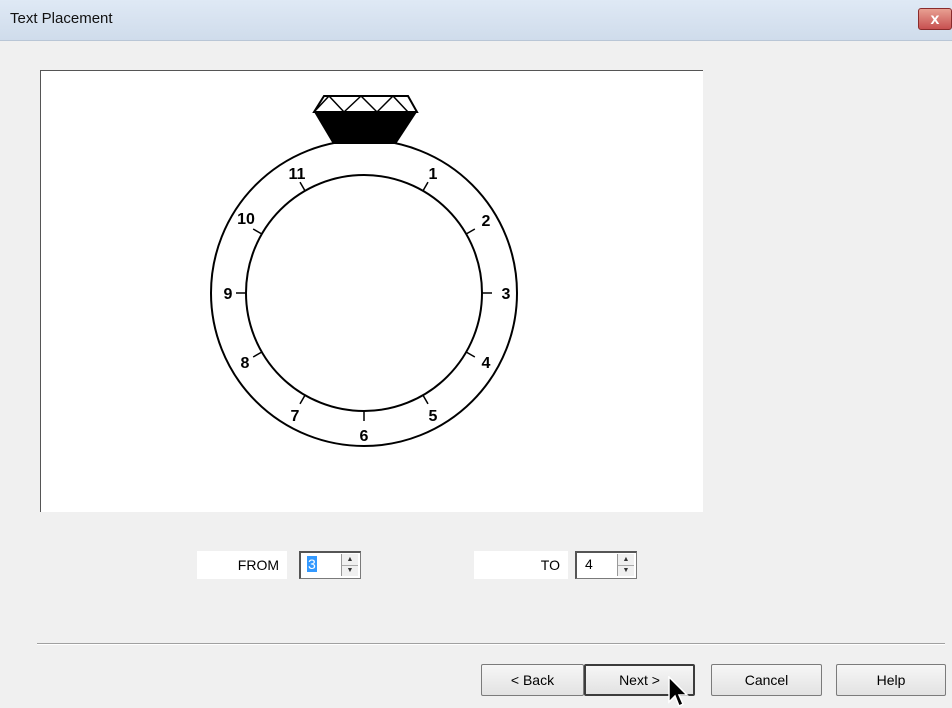 The width and height of the screenshot is (952, 708). What do you see at coordinates (491, 644) in the screenshot?
I see `footer-separator` at bounding box center [491, 644].